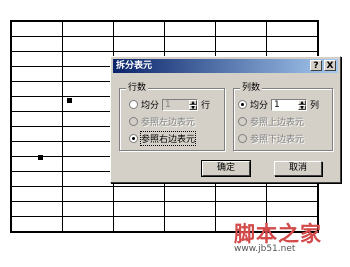 The image size is (350, 267). What do you see at coordinates (176, 104) in the screenshot?
I see `rows-count-input: 1` at bounding box center [176, 104].